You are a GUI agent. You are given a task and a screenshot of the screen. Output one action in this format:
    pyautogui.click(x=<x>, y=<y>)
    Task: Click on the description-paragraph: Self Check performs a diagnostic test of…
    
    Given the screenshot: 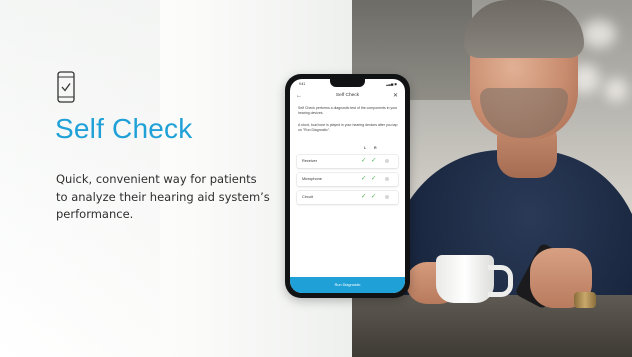 What is the action you would take?
    pyautogui.click(x=348, y=110)
    